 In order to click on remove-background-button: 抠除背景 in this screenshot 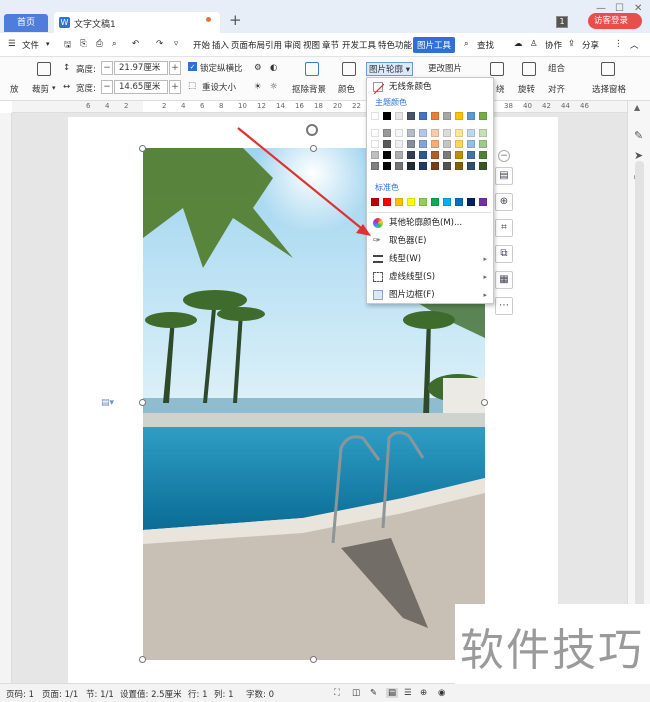, I will do `click(309, 89)`.